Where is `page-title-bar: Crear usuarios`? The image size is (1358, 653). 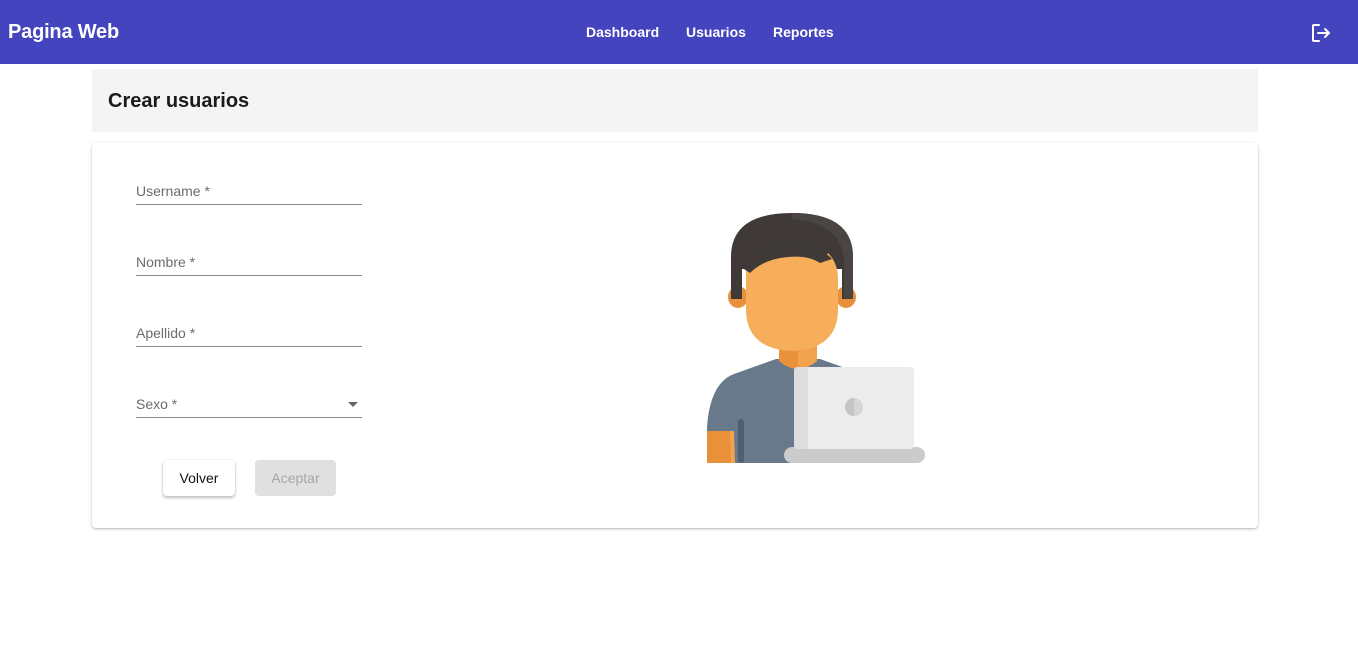
page-title-bar: Crear usuarios is located at coordinates (675, 100).